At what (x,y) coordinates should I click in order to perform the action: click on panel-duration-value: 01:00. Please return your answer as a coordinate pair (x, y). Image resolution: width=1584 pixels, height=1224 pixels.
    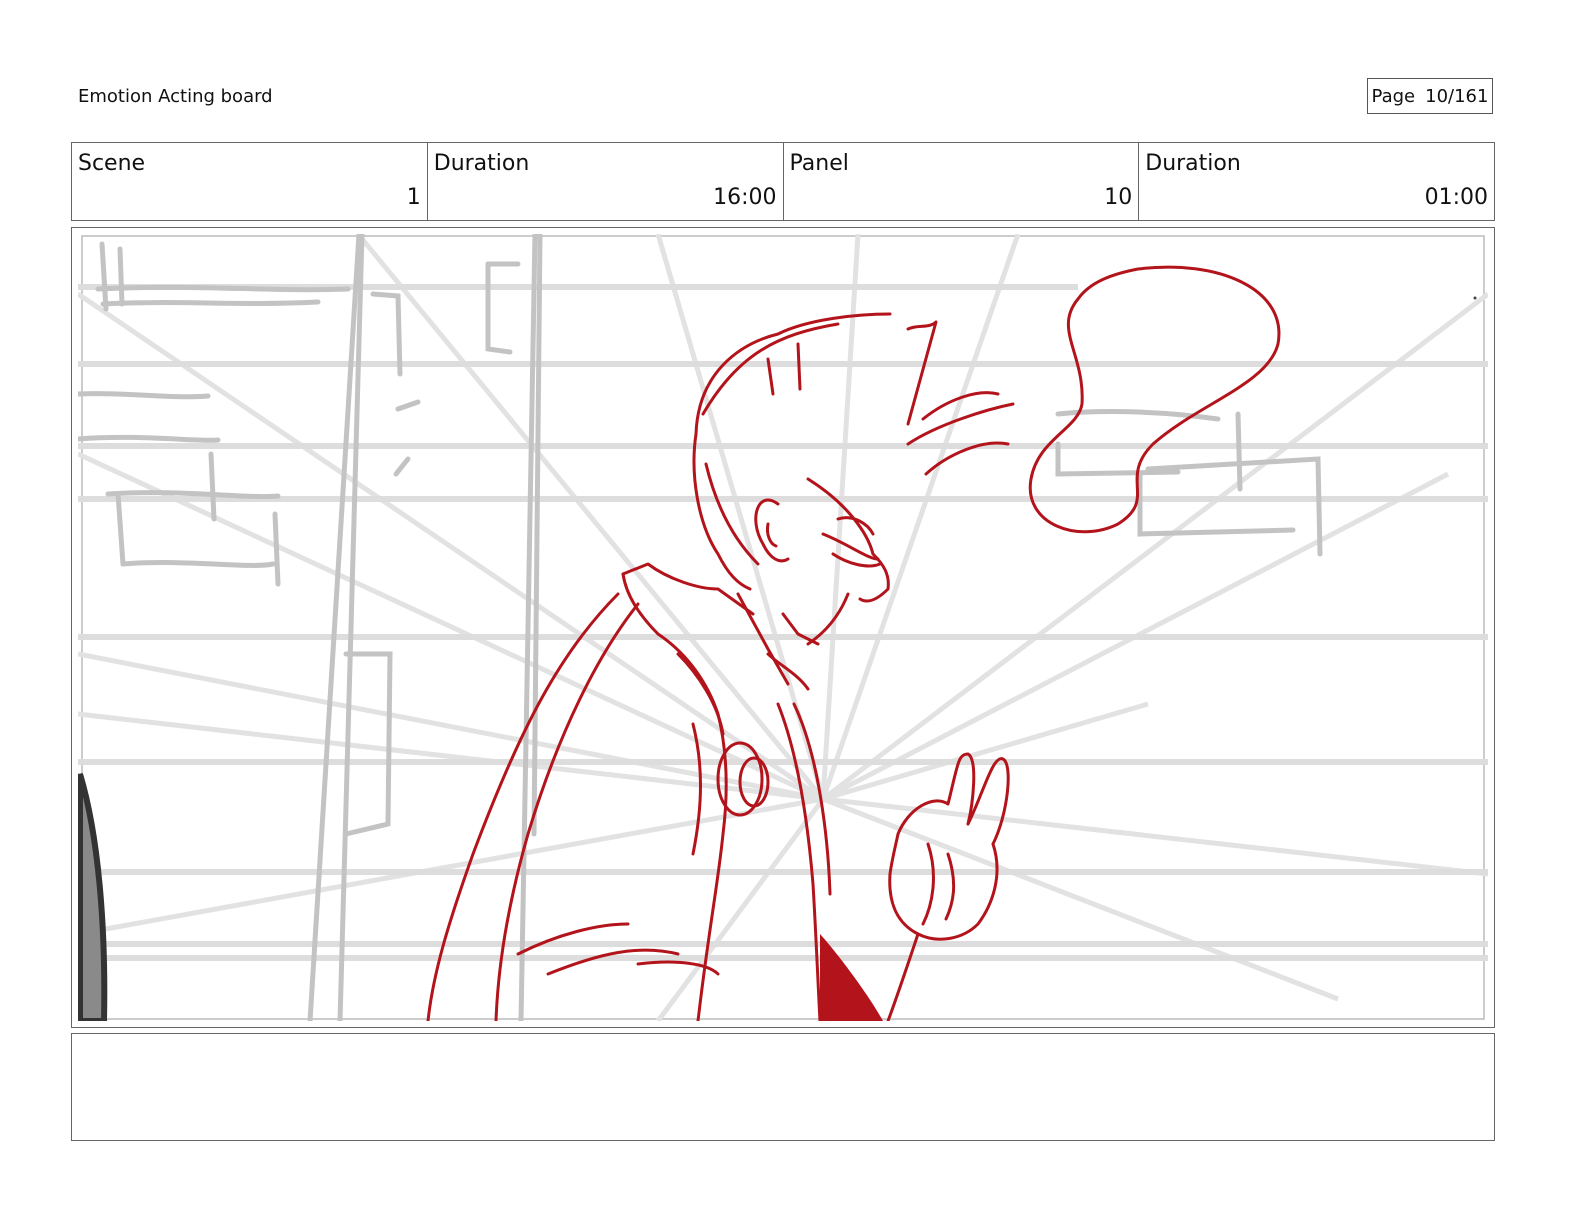
    Looking at the image, I should click on (1456, 197).